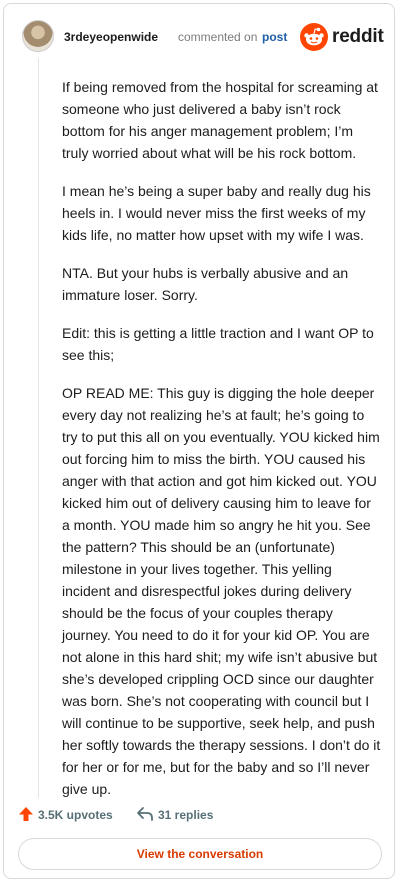 The height and width of the screenshot is (884, 400). What do you see at coordinates (145, 814) in the screenshot?
I see `reply-arrow-icon` at bounding box center [145, 814].